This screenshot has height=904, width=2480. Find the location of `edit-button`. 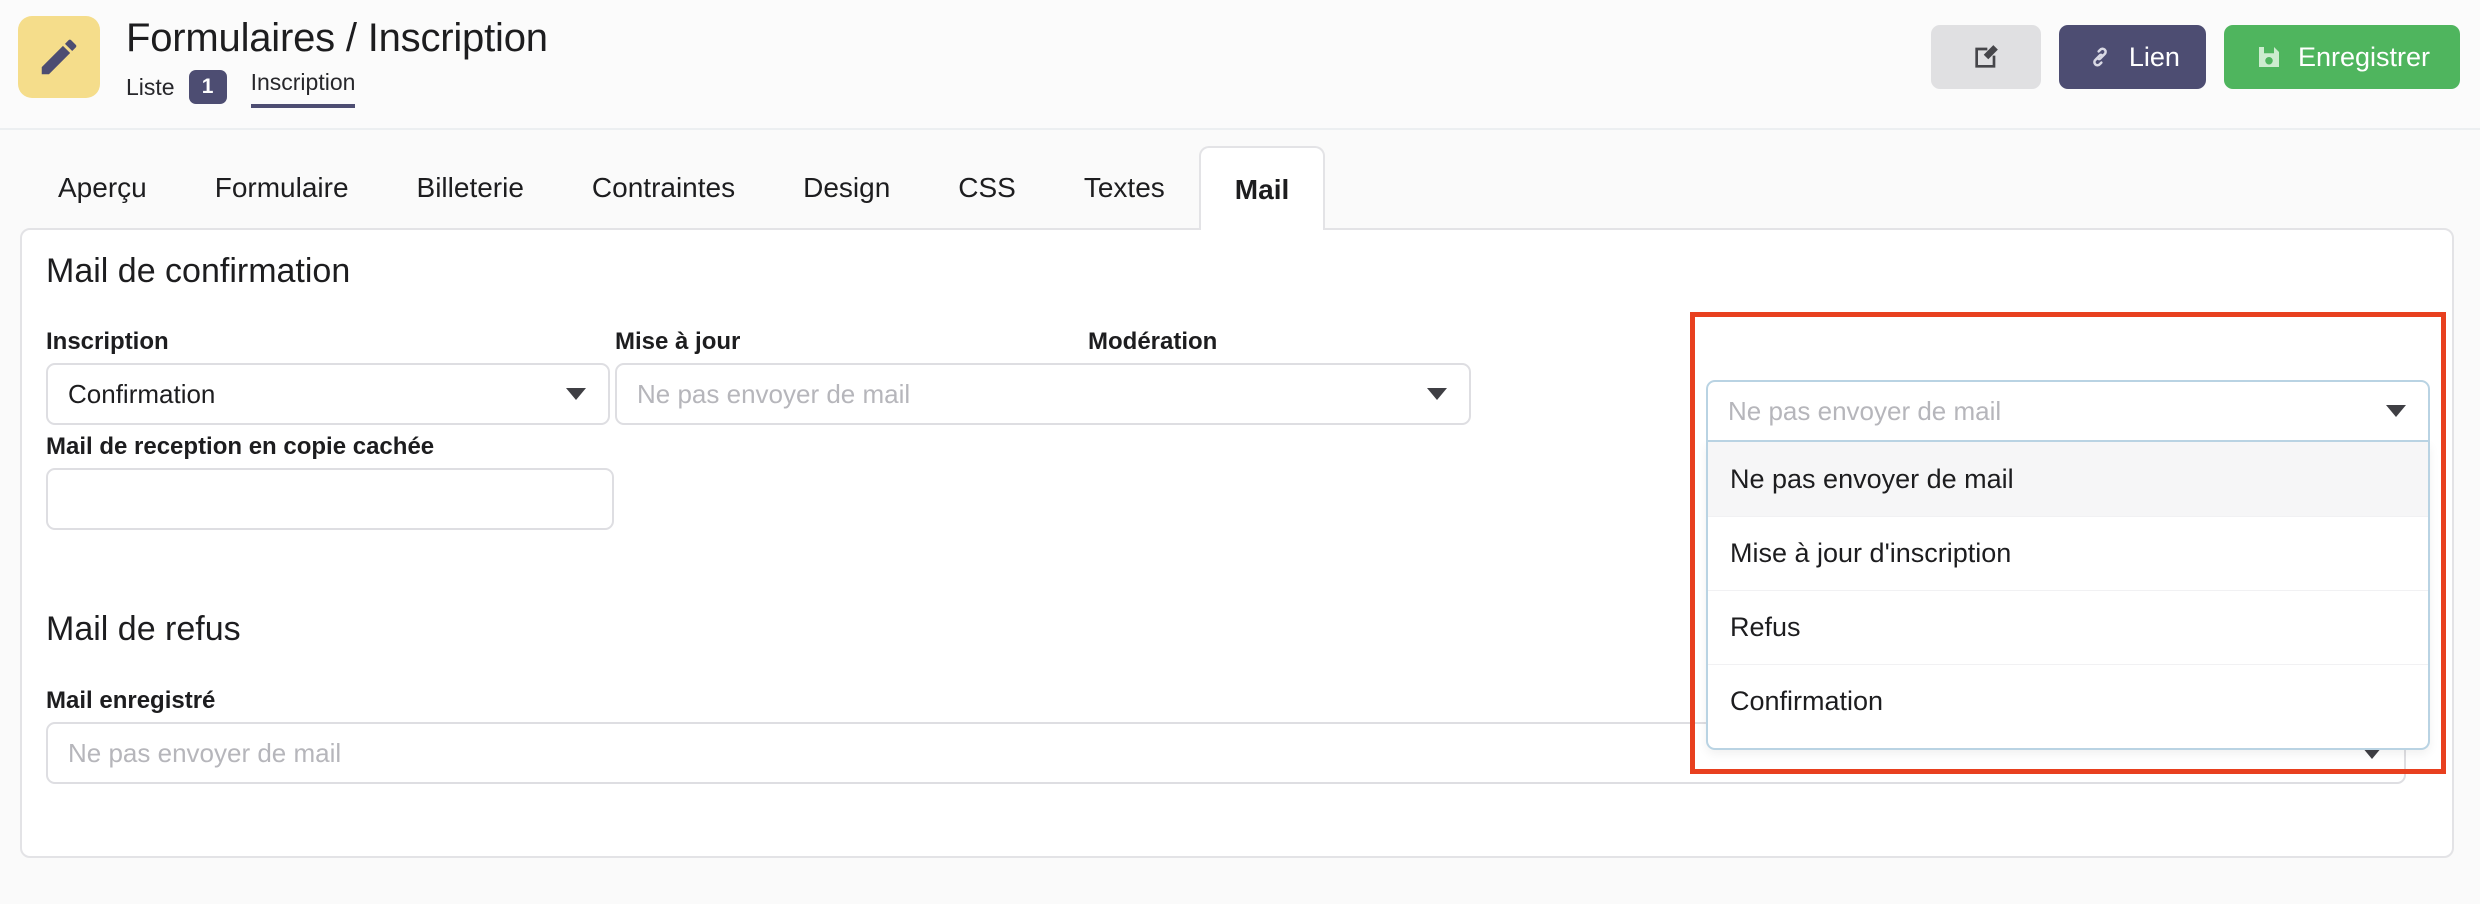

edit-button is located at coordinates (1985, 57).